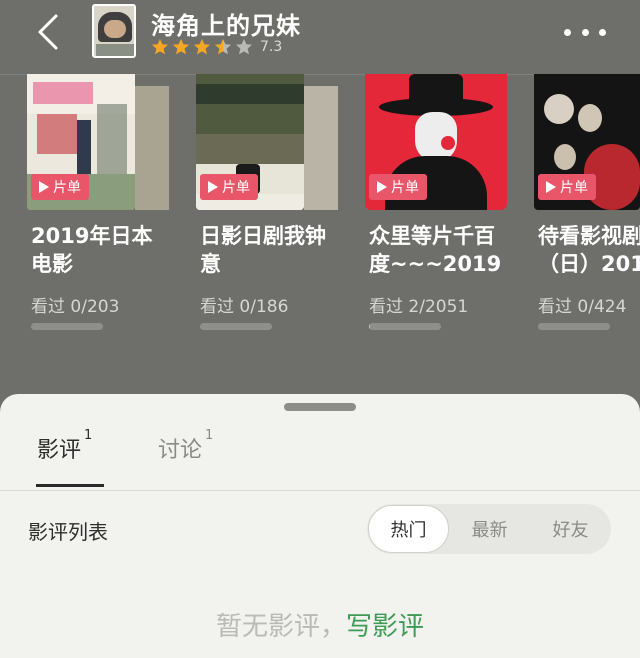  I want to click on star-empty-icon, so click(244, 46).